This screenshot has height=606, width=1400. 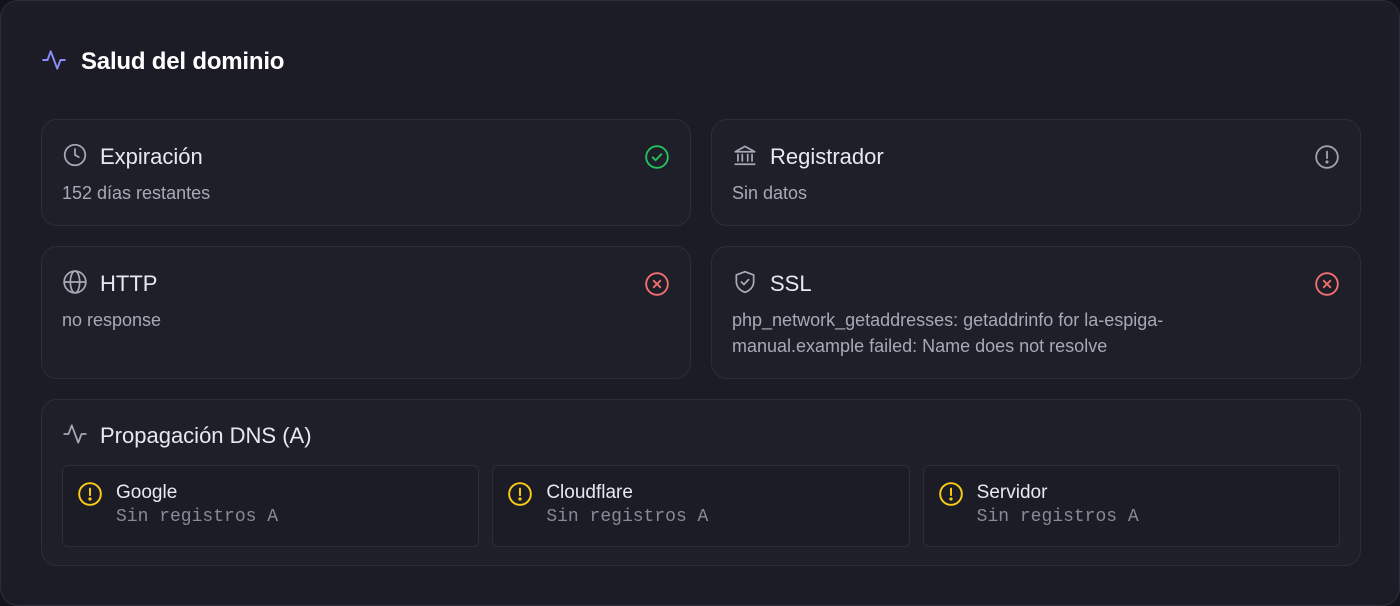 What do you see at coordinates (75, 284) in the screenshot?
I see `globe-icon` at bounding box center [75, 284].